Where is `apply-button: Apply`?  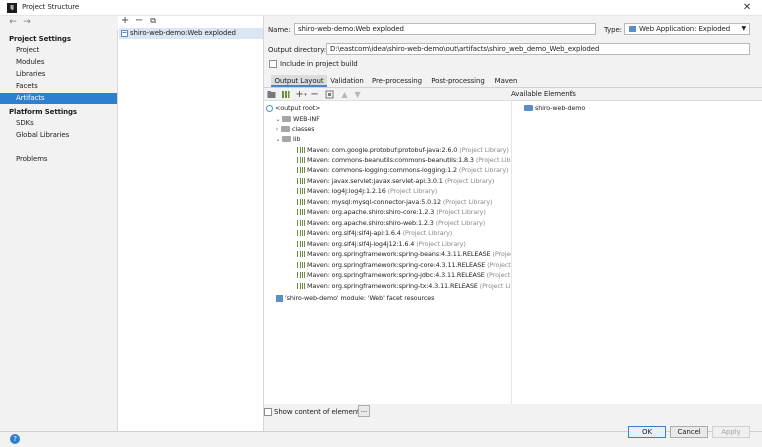
apply-button: Apply is located at coordinates (731, 432).